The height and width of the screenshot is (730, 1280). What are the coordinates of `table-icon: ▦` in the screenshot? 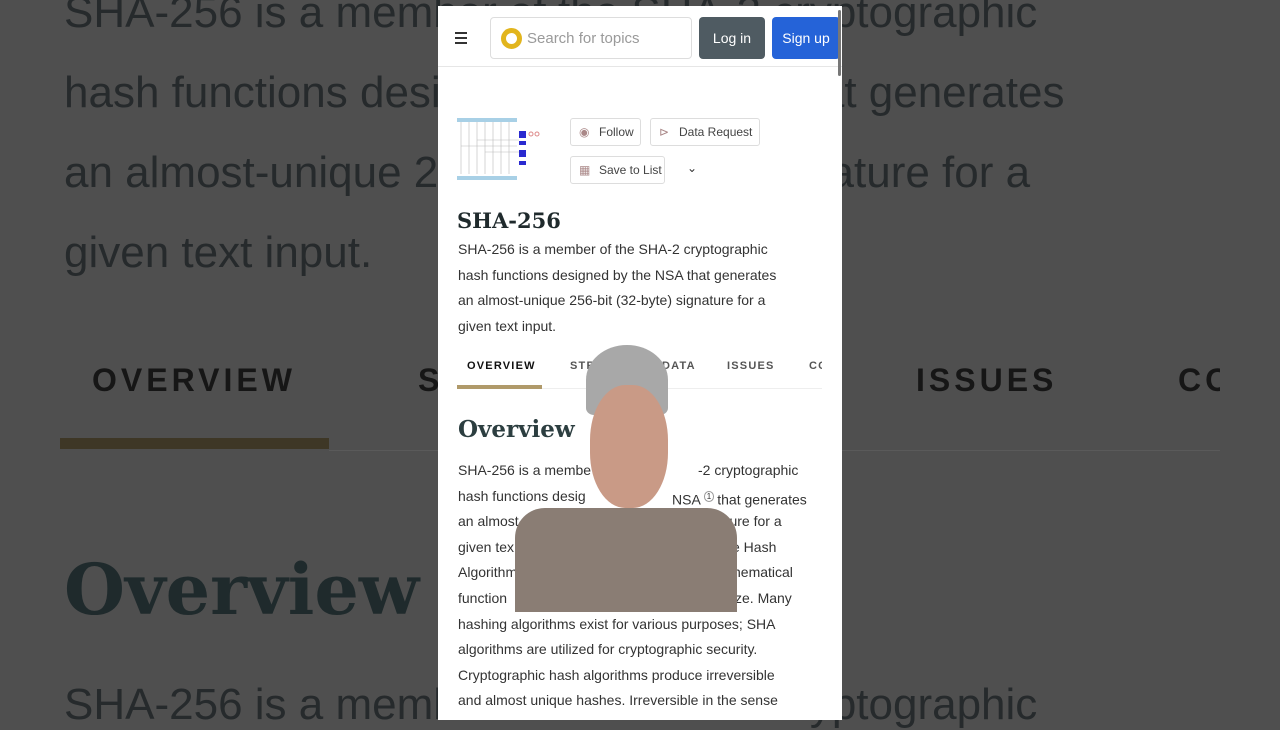 It's located at (585, 170).